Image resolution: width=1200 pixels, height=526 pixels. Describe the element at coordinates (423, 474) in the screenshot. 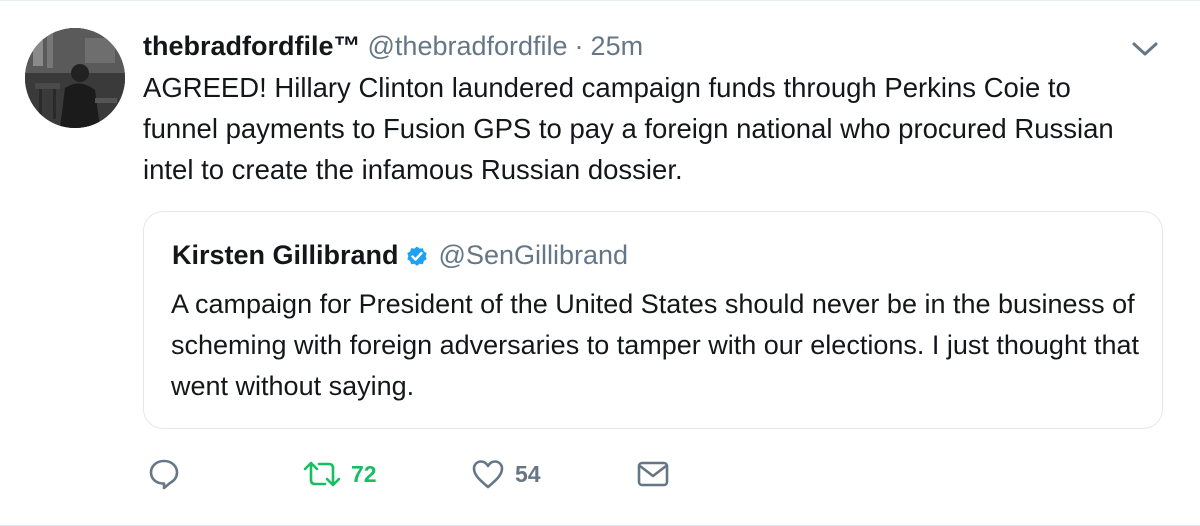

I see `tweet-actions: 72 54` at that location.